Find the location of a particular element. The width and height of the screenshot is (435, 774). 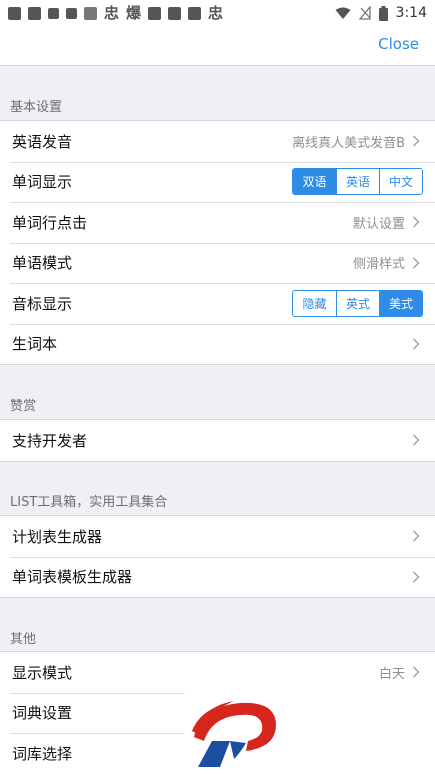

row-label: 词典设置 is located at coordinates (42, 713).